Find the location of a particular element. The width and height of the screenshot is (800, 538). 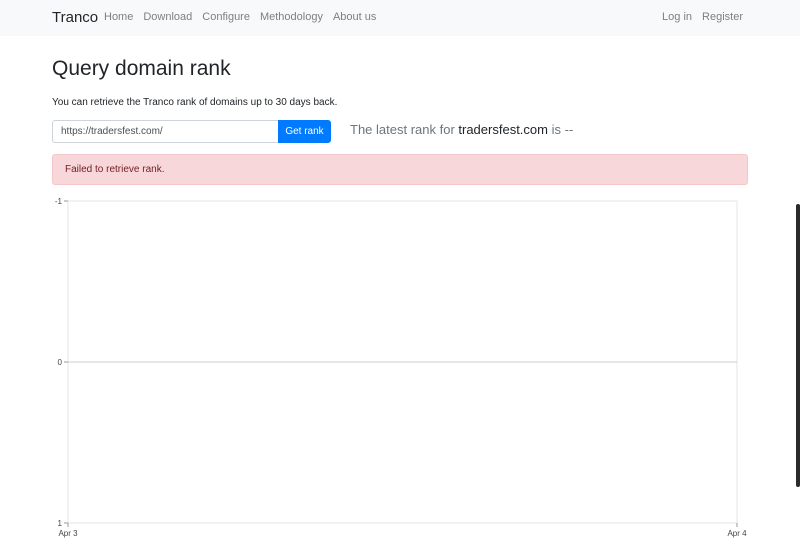

nav-about-us: About us is located at coordinates (354, 17).